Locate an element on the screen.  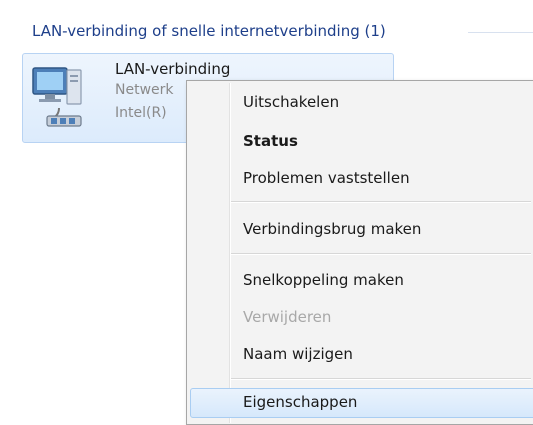
menu-item-diagnose: Problemen vaststellen is located at coordinates (326, 178).